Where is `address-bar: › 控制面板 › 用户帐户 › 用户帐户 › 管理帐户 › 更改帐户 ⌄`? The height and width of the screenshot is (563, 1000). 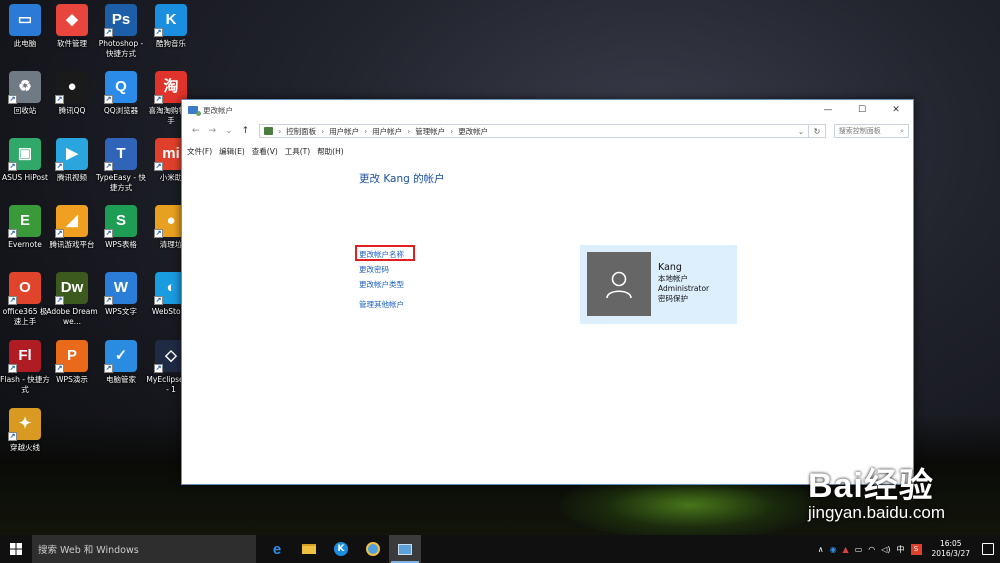
address-bar: › 控制面板 › 用户帐户 › 用户帐户 › 管理帐户 › 更改帐户 ⌄ is located at coordinates (534, 131).